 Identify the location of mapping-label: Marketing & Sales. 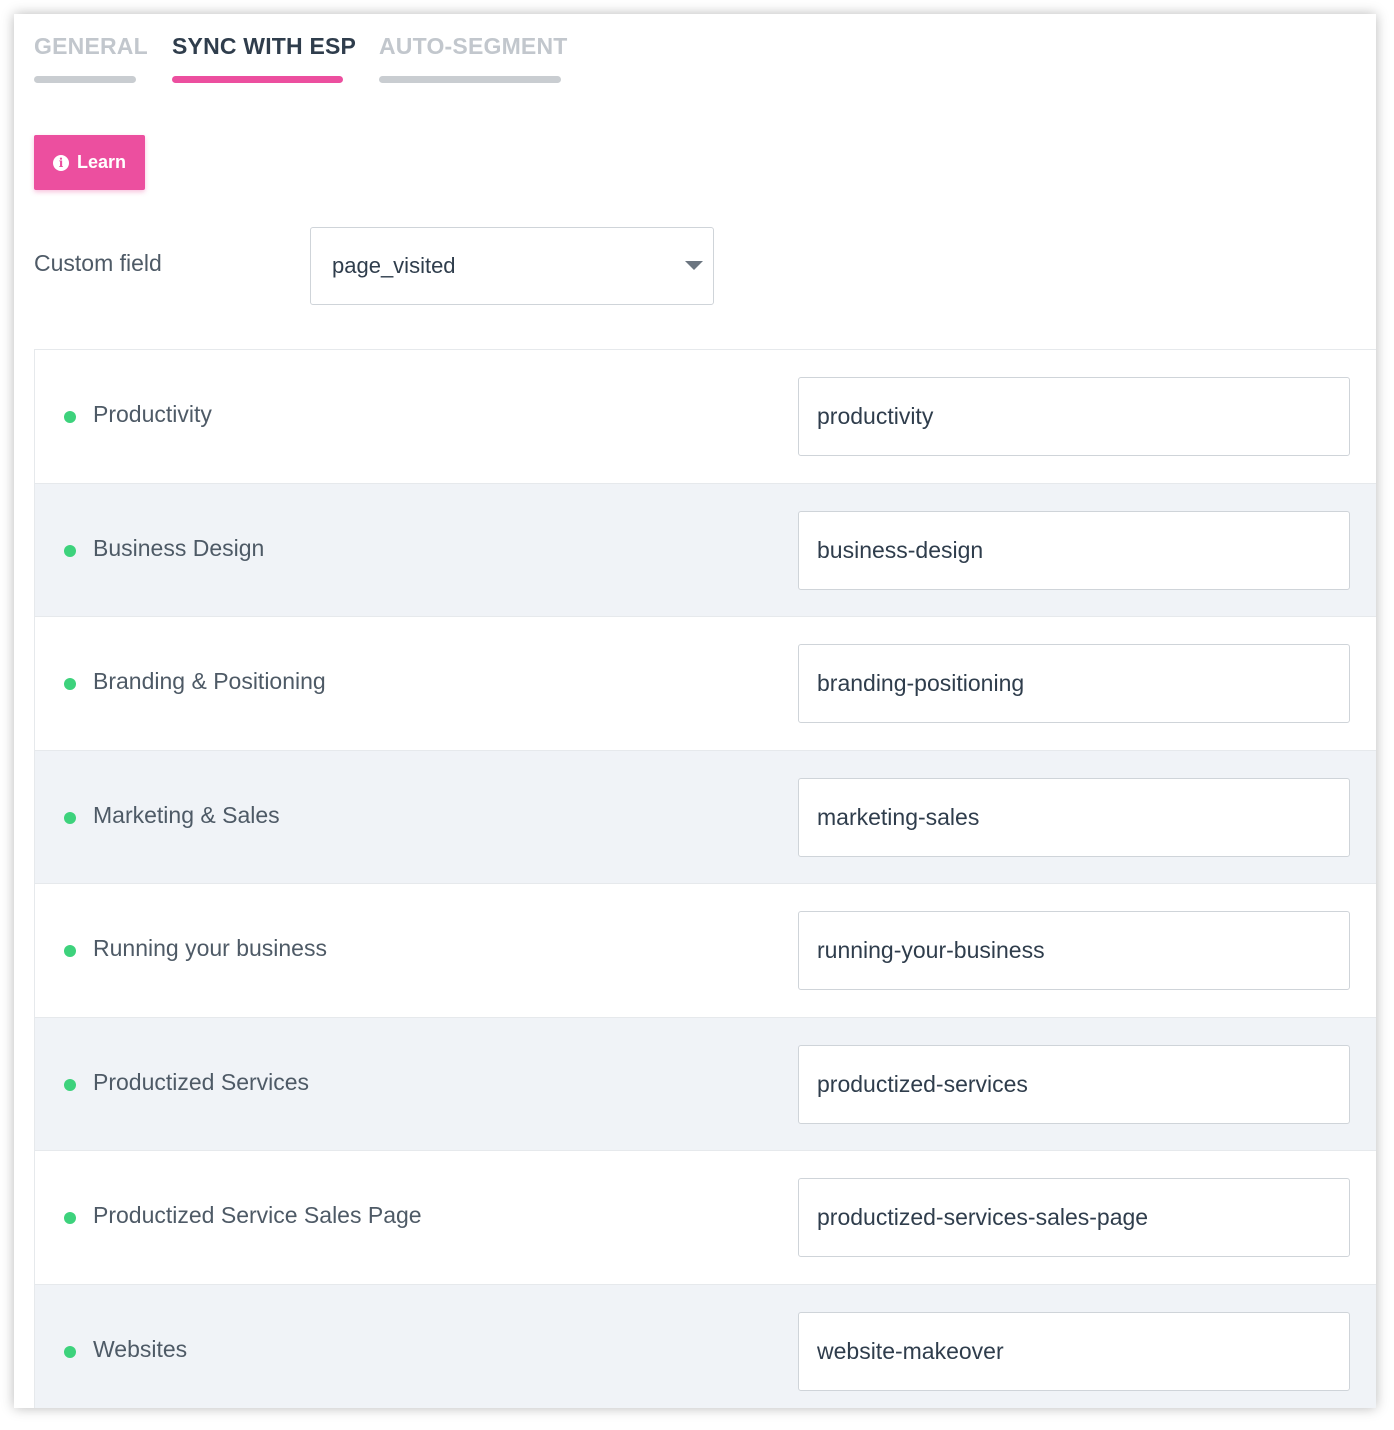
(186, 814).